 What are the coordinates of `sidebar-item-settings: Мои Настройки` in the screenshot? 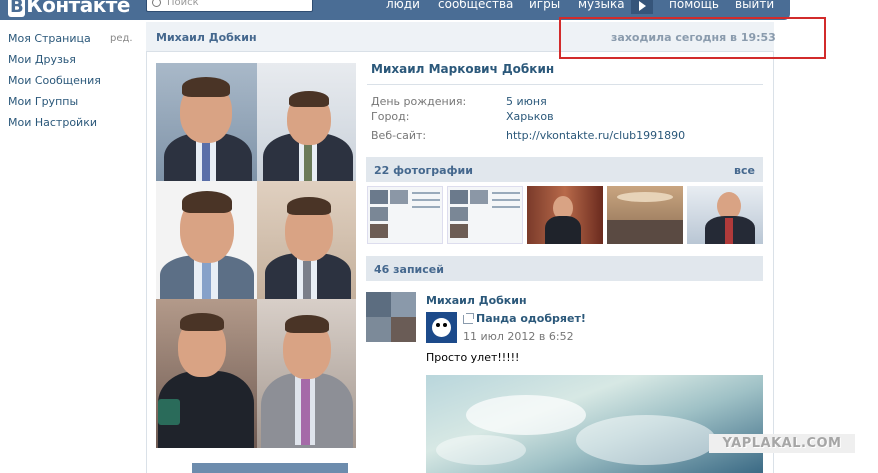 It's located at (52, 122).